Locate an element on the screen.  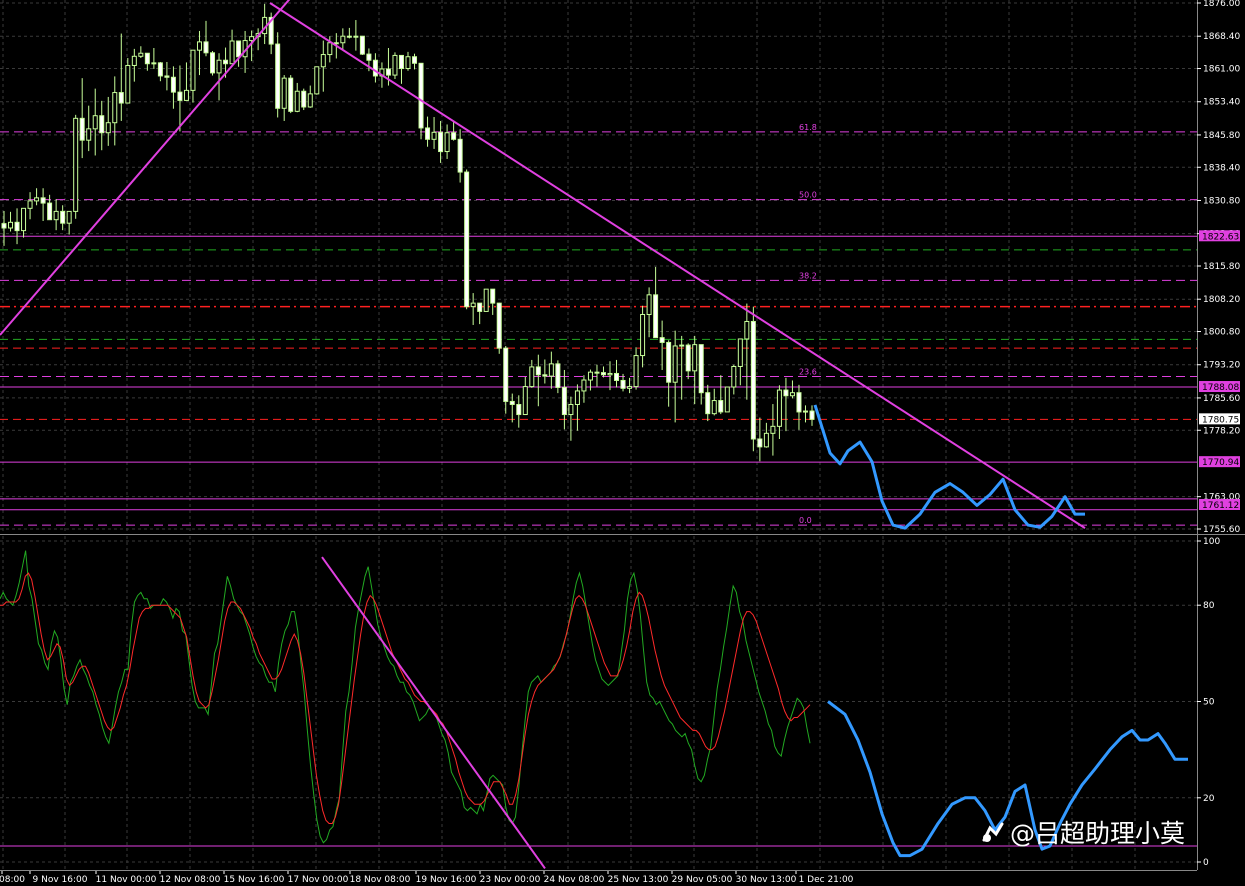
x-tick-label: 24 Nov 08:00 is located at coordinates (574, 880).